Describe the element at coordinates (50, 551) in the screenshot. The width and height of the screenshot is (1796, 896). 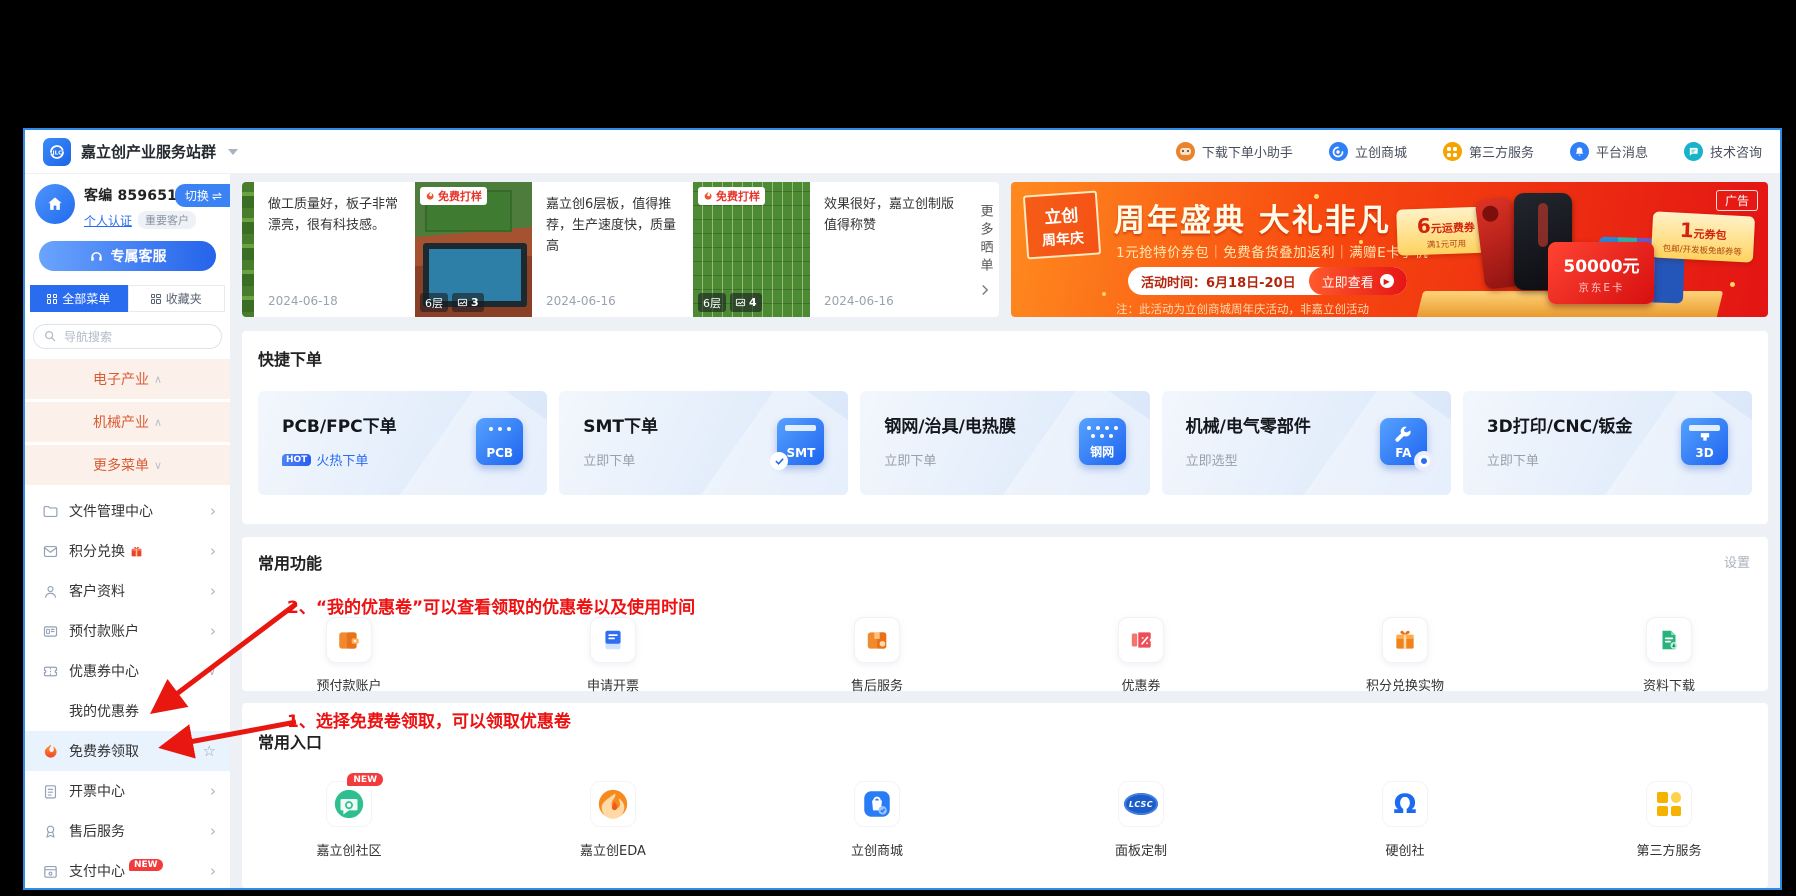
I see `points-icon` at that location.